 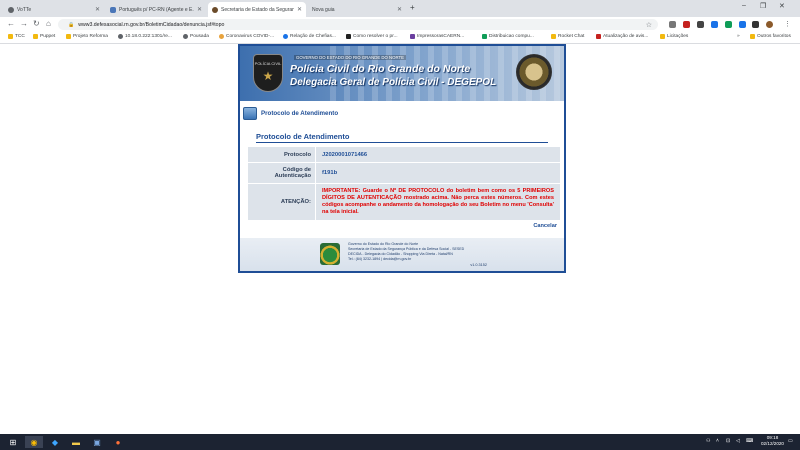 What do you see at coordinates (350, 57) in the screenshot?
I see `government-label: GOVERNO DO ESTADO DO RIO GRANDE DO NORTE` at bounding box center [350, 57].